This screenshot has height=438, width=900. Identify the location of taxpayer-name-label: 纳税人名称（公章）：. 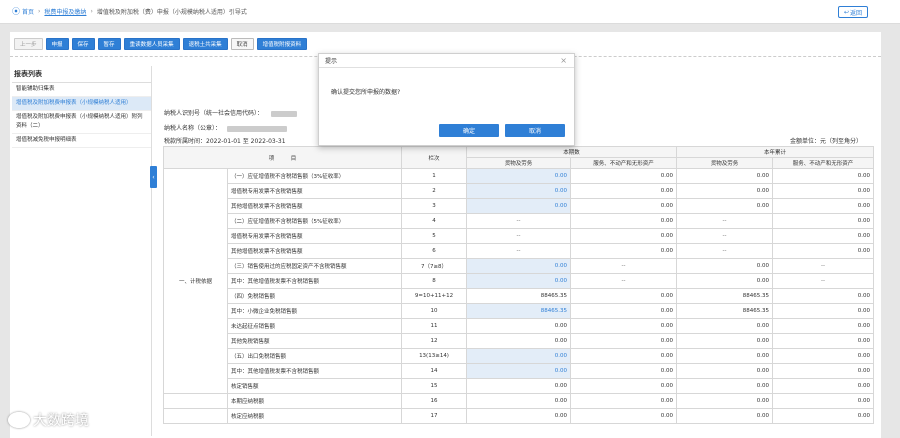
(193, 128).